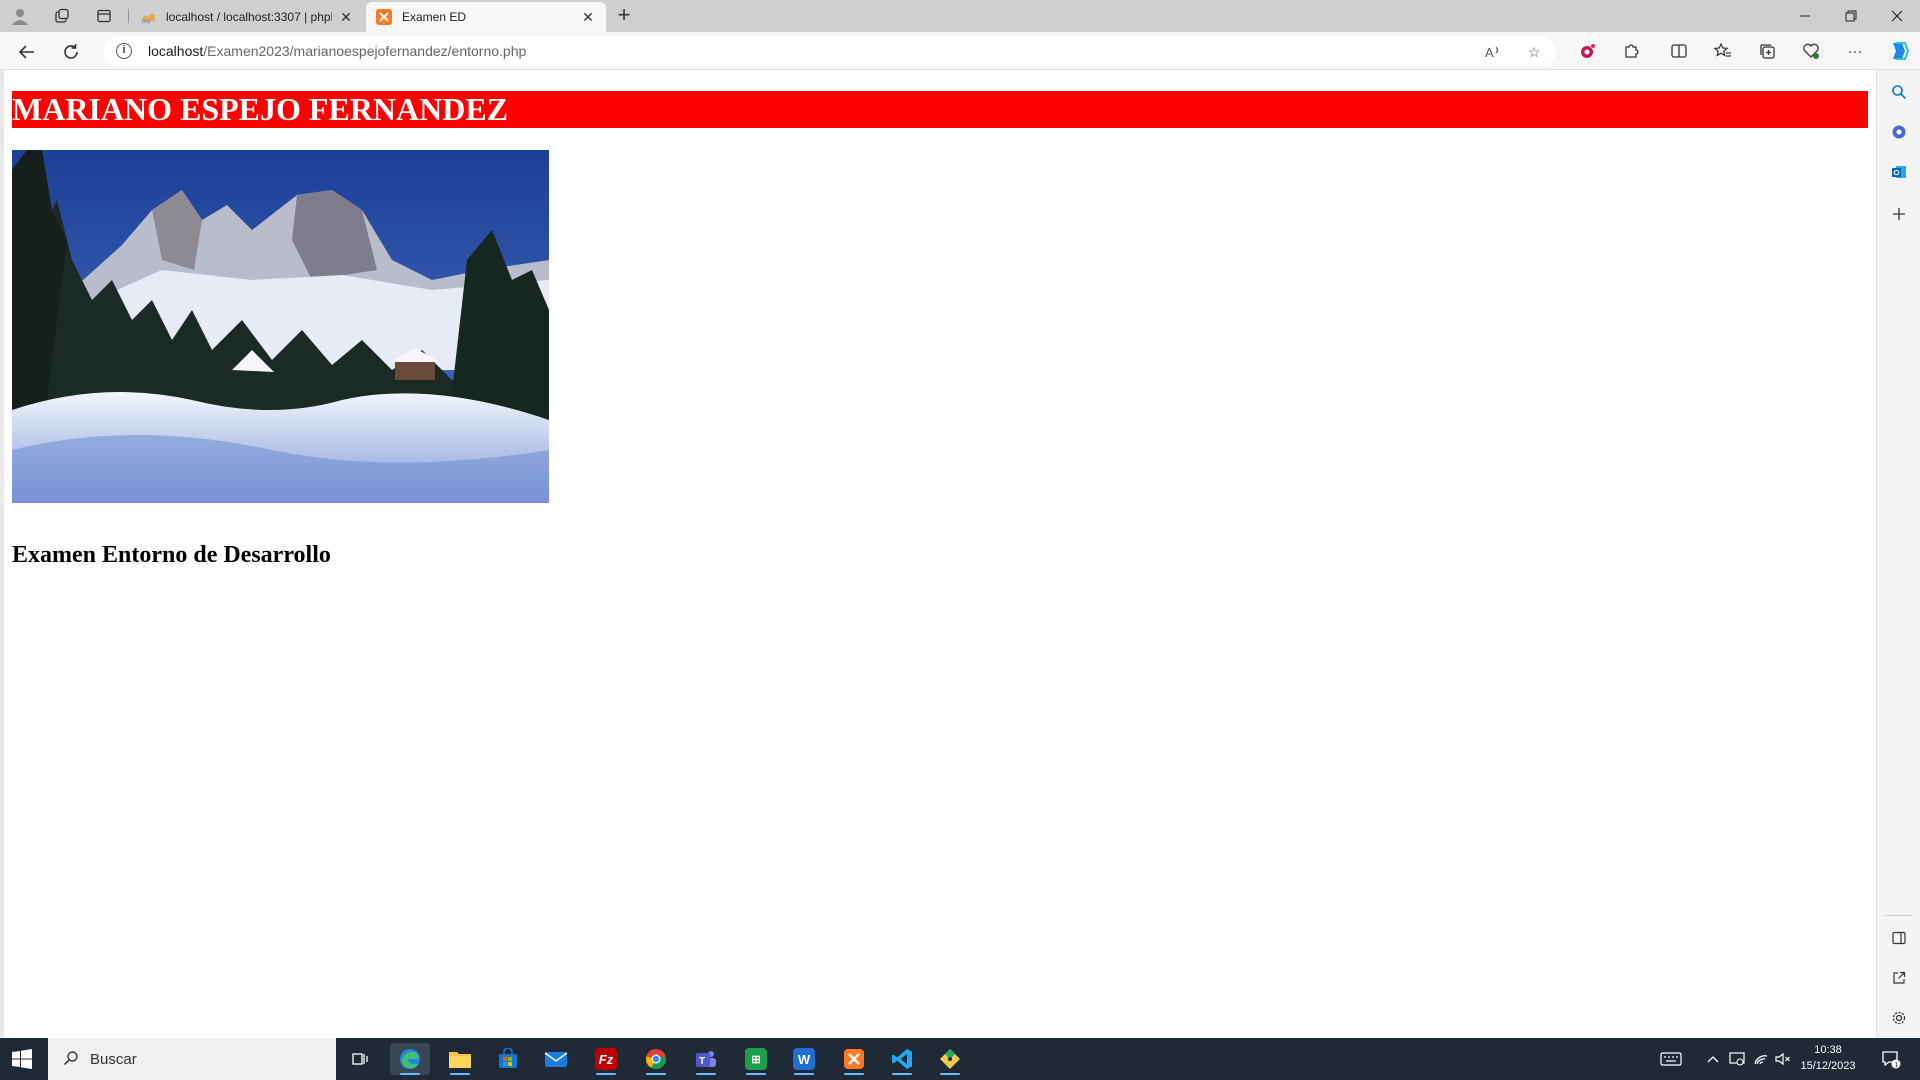  What do you see at coordinates (624, 16) in the screenshot?
I see `new-tab-button: +` at bounding box center [624, 16].